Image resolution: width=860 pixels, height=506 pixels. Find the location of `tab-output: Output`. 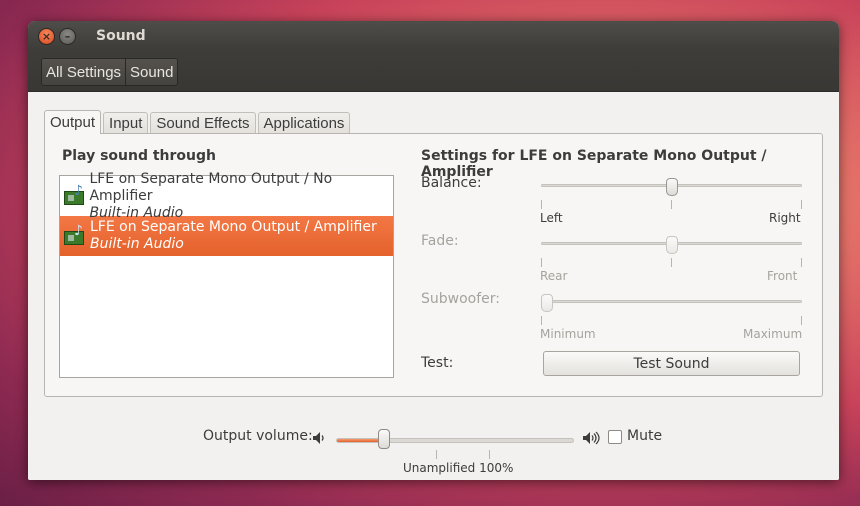

tab-output: Output is located at coordinates (73, 122).